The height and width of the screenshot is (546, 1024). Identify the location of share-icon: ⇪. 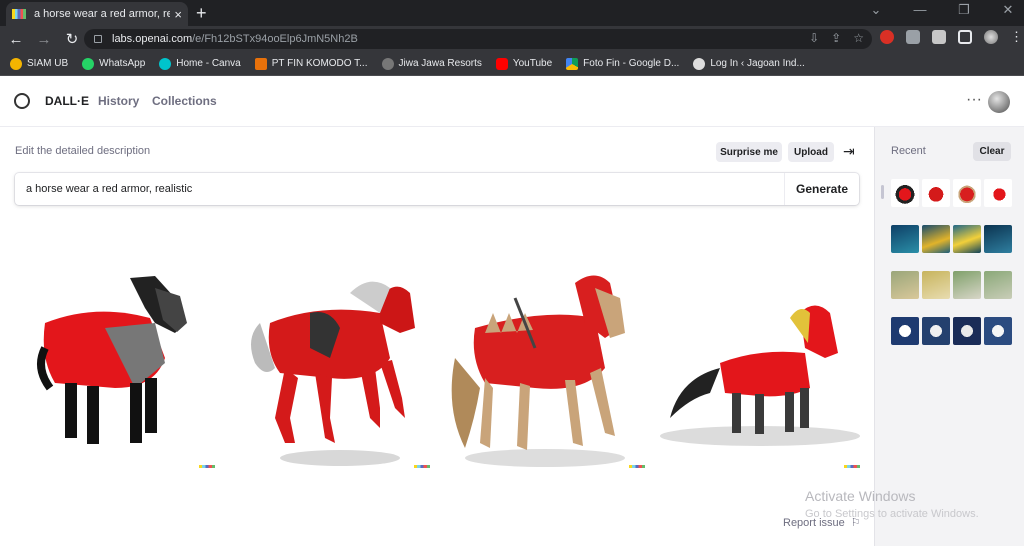
(836, 38).